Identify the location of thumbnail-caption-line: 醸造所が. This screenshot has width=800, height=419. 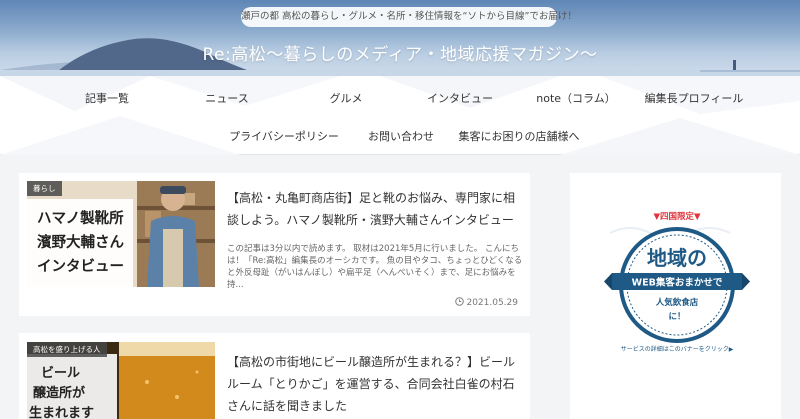
(59, 393).